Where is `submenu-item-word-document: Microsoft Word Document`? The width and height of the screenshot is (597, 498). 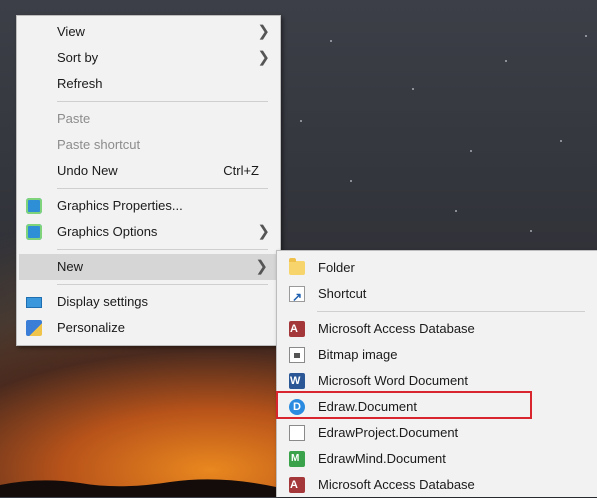 submenu-item-word-document: Microsoft Word Document is located at coordinates (437, 381).